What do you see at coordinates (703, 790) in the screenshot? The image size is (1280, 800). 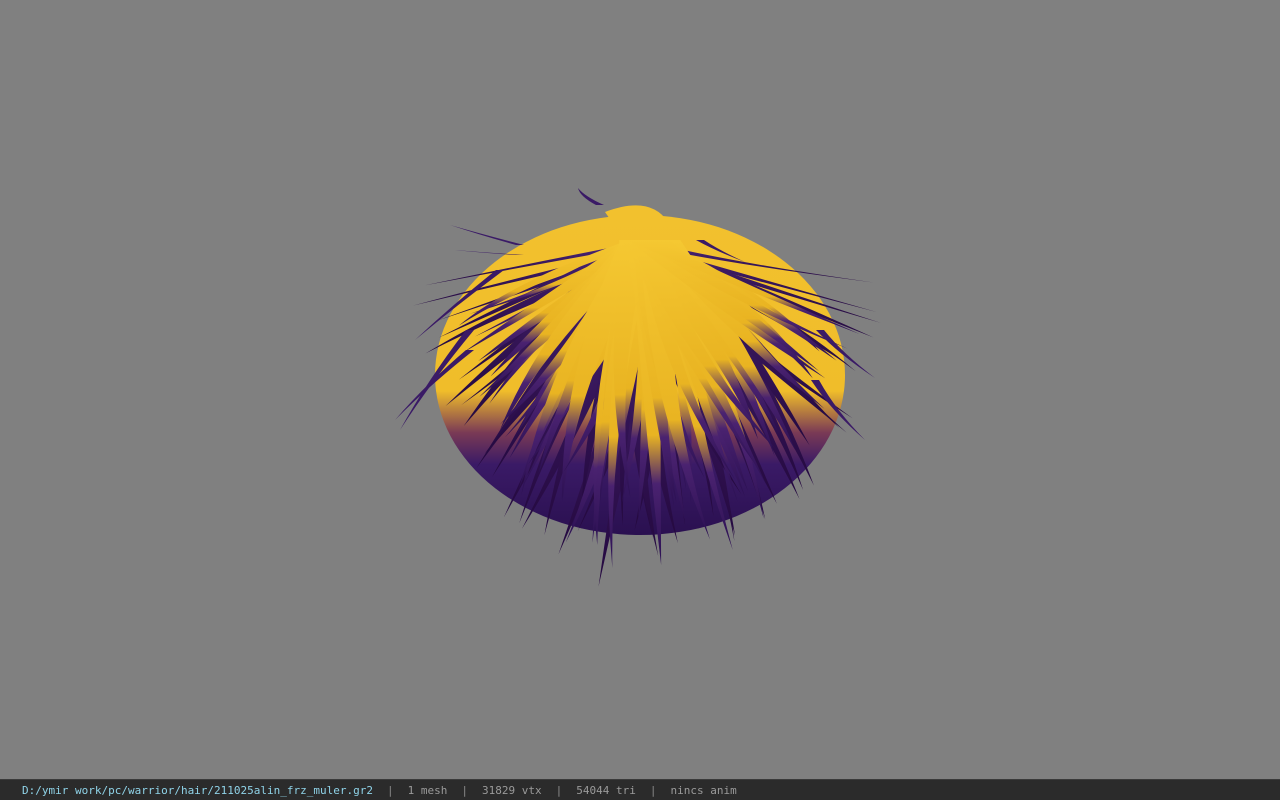 I see `animation-status-label: nincs anim` at bounding box center [703, 790].